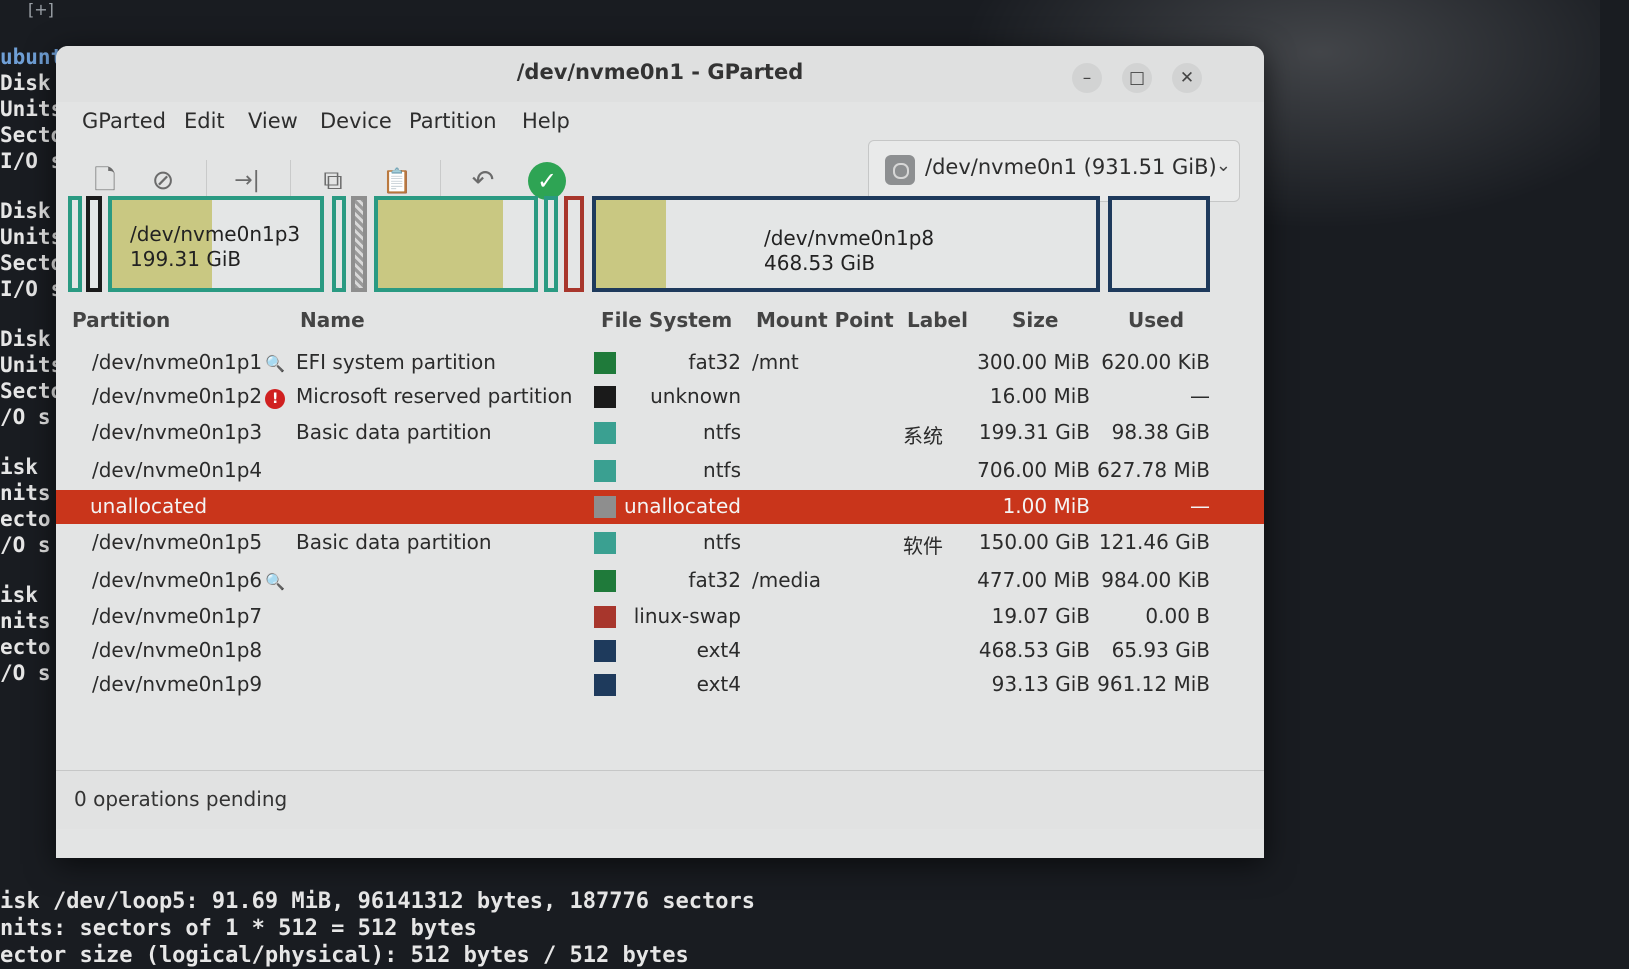 The width and height of the screenshot is (1629, 969). I want to click on column-header-used: Used, so click(1156, 320).